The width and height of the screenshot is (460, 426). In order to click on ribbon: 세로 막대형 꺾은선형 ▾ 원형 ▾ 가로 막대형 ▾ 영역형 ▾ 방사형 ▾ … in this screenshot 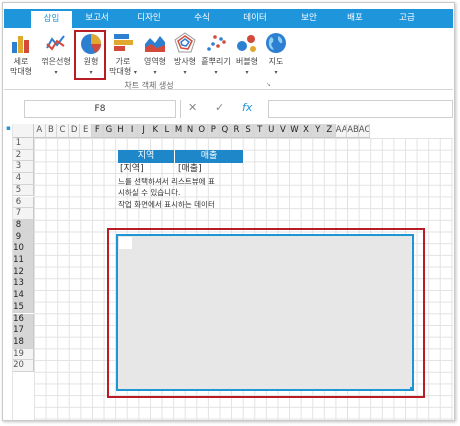, I will do `click(228, 59)`.